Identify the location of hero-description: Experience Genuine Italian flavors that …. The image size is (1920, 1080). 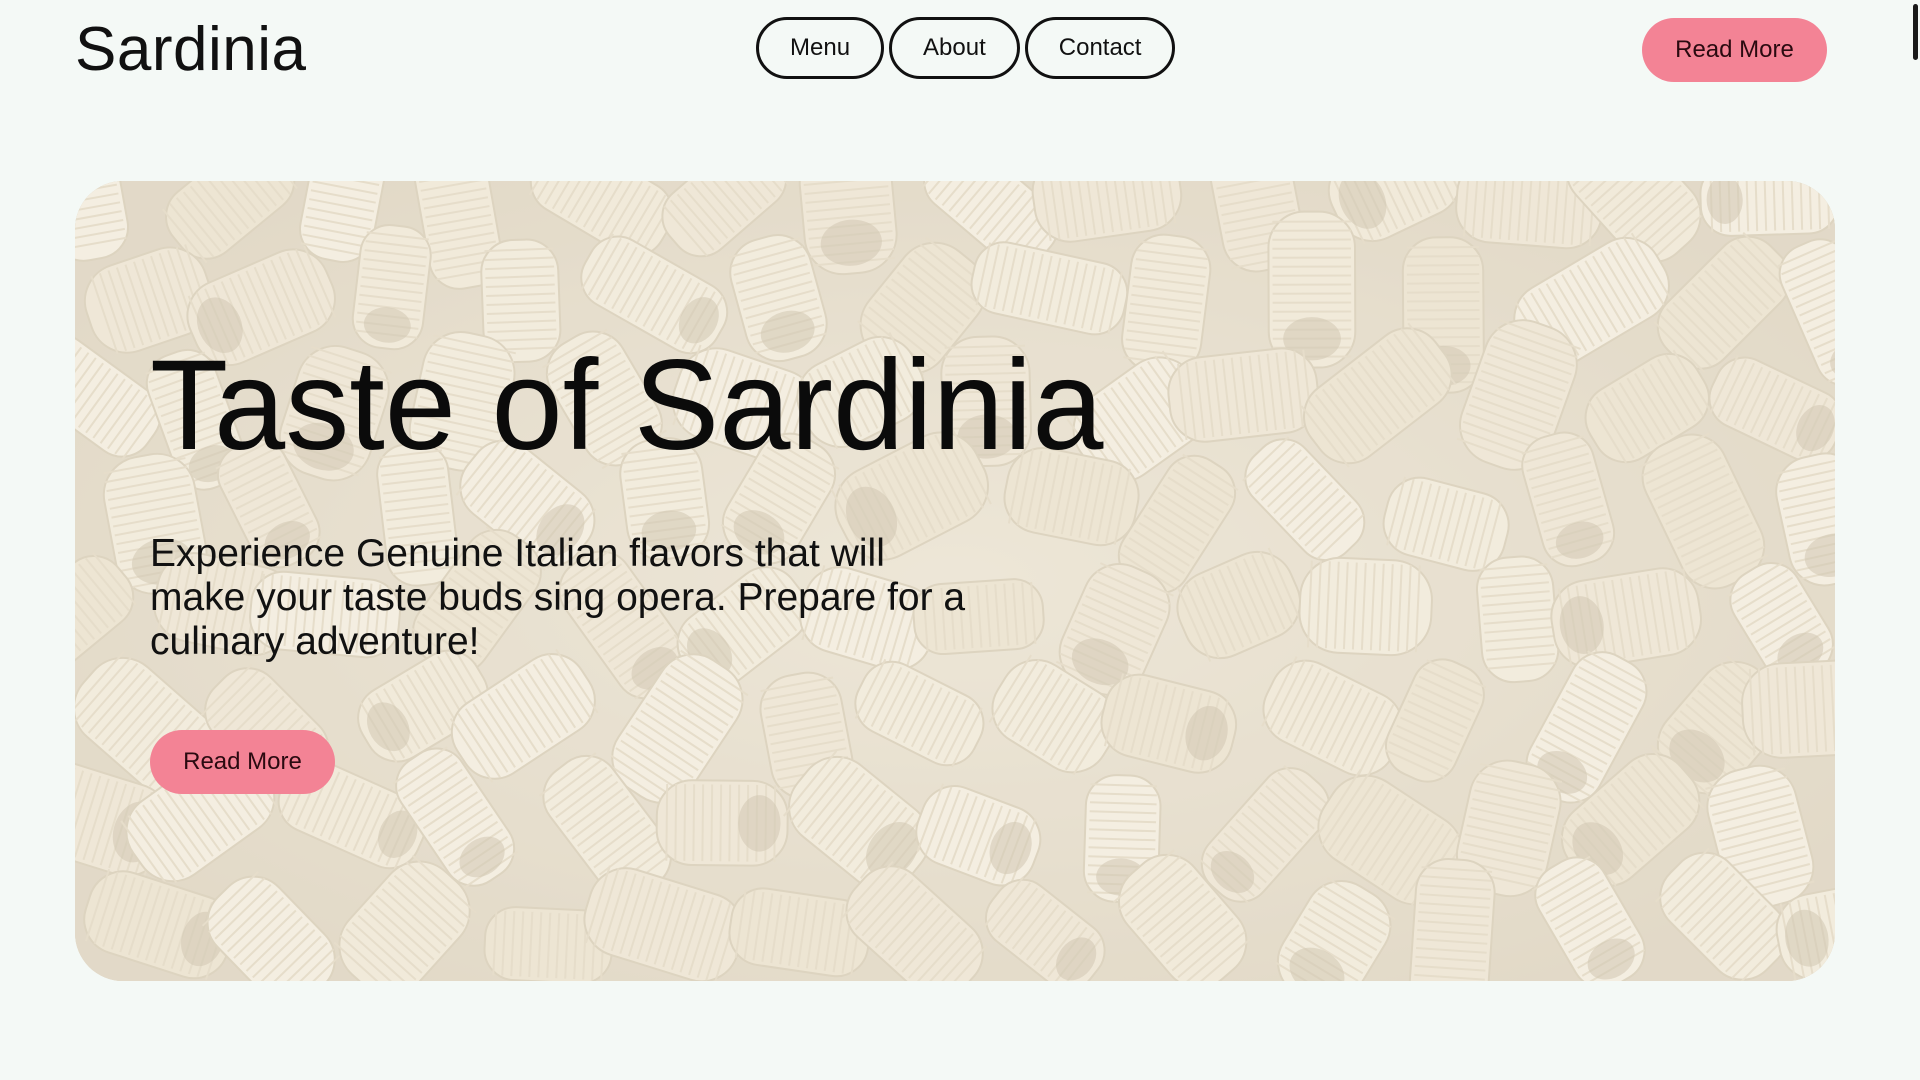
(558, 597).